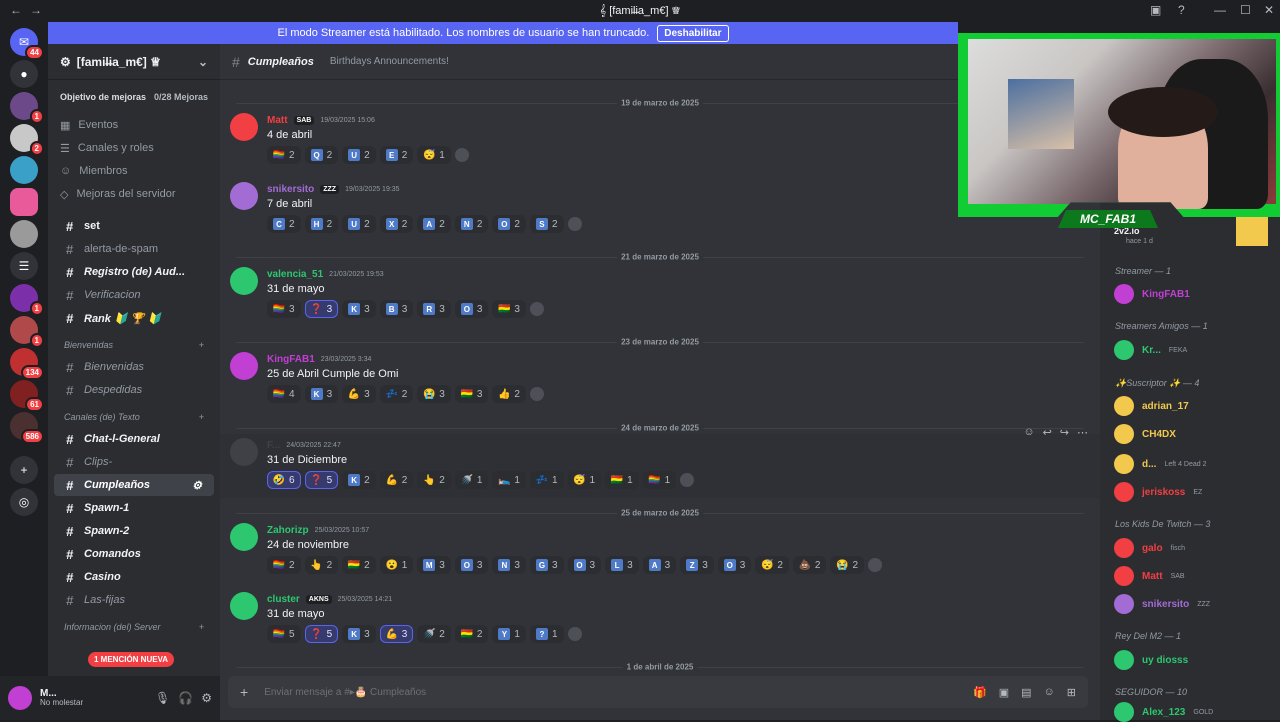 The image size is (1280, 722). I want to click on reaction: U2, so click(359, 155).